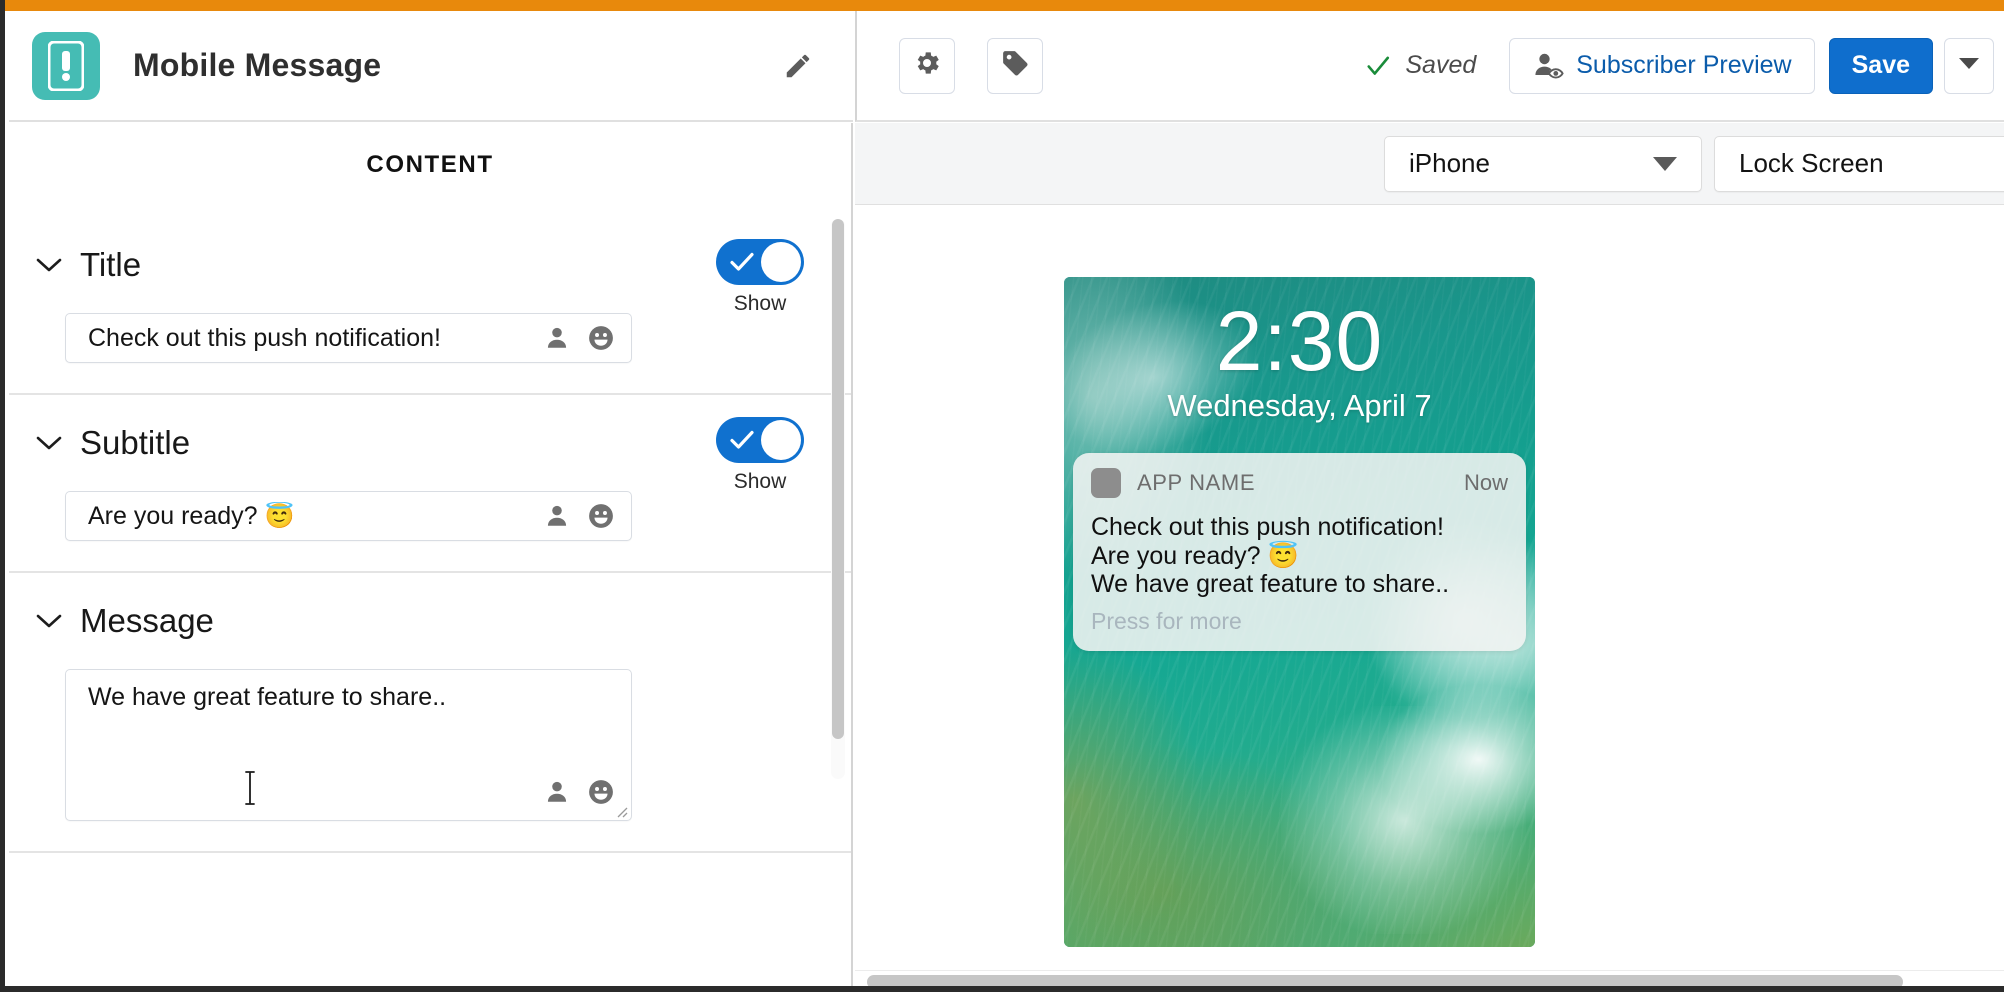  Describe the element at coordinates (579, 792) in the screenshot. I see `message-field-icons` at that location.